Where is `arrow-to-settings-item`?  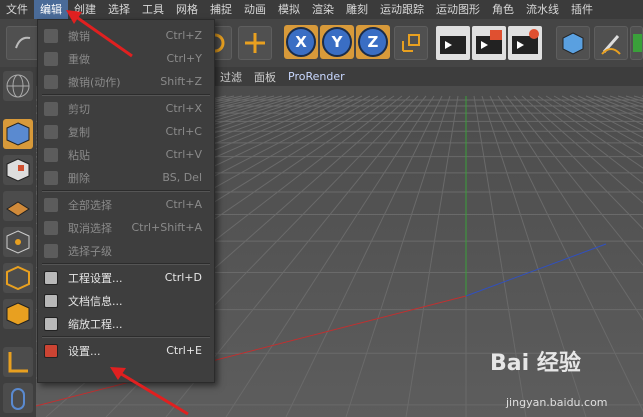
arrow-to-settings-item is located at coordinates (149, 391).